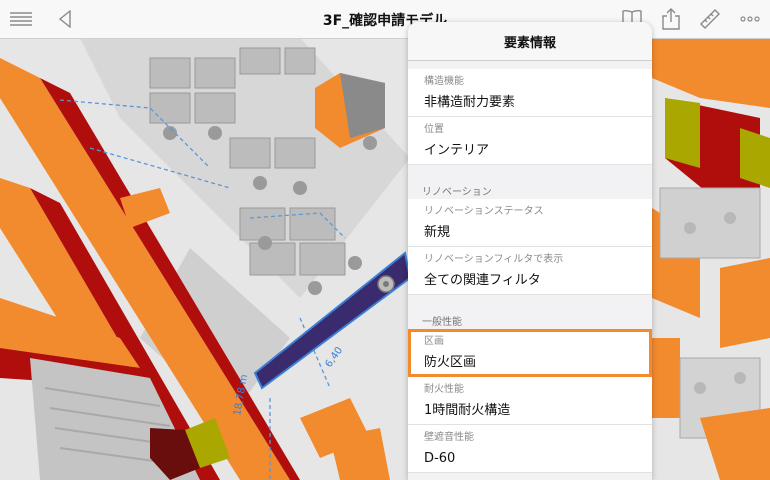  Describe the element at coordinates (434, 341) in the screenshot. I see `property-label: 区画` at that location.